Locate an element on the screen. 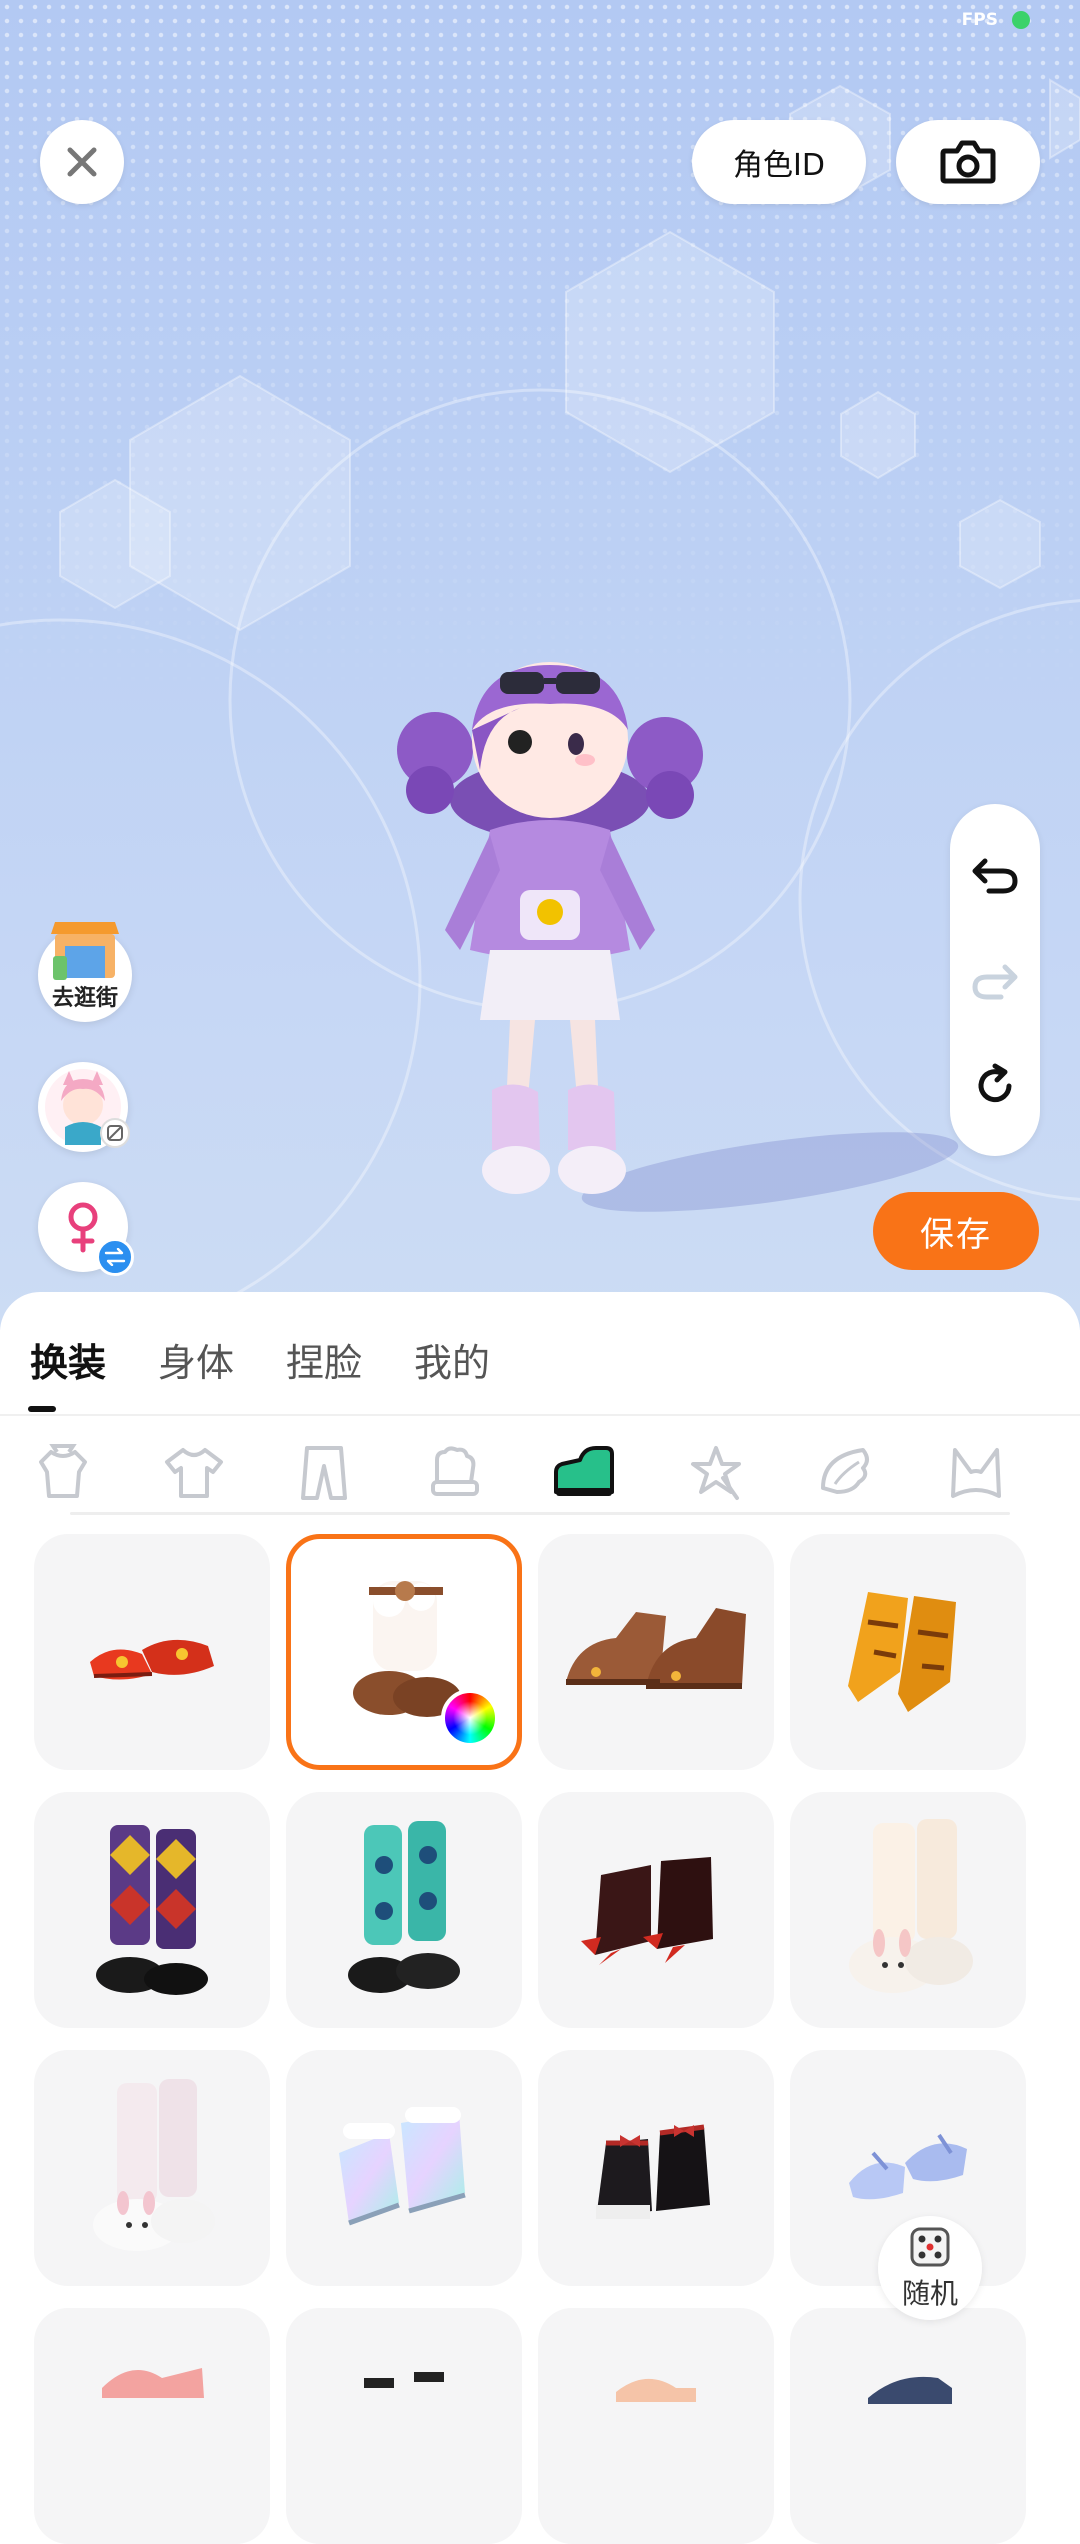 This screenshot has height=2544, width=1080. camera-button is located at coordinates (968, 162).